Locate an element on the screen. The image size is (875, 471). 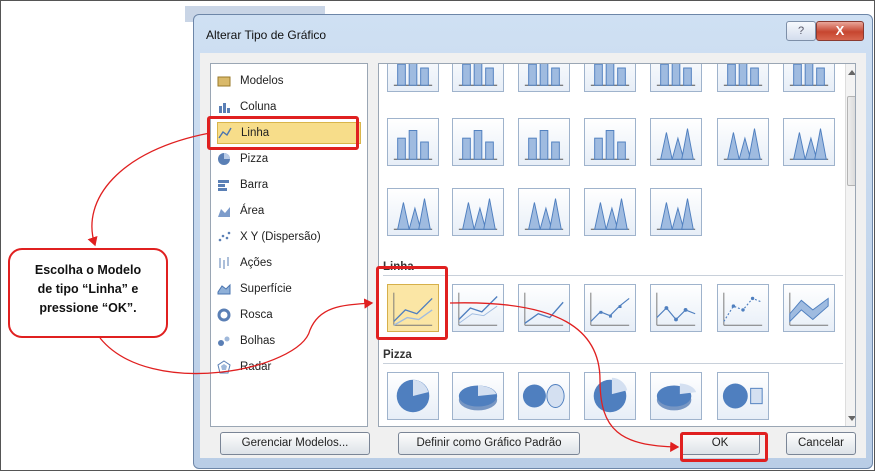
pie-chart-icon is located at coordinates (224, 159).